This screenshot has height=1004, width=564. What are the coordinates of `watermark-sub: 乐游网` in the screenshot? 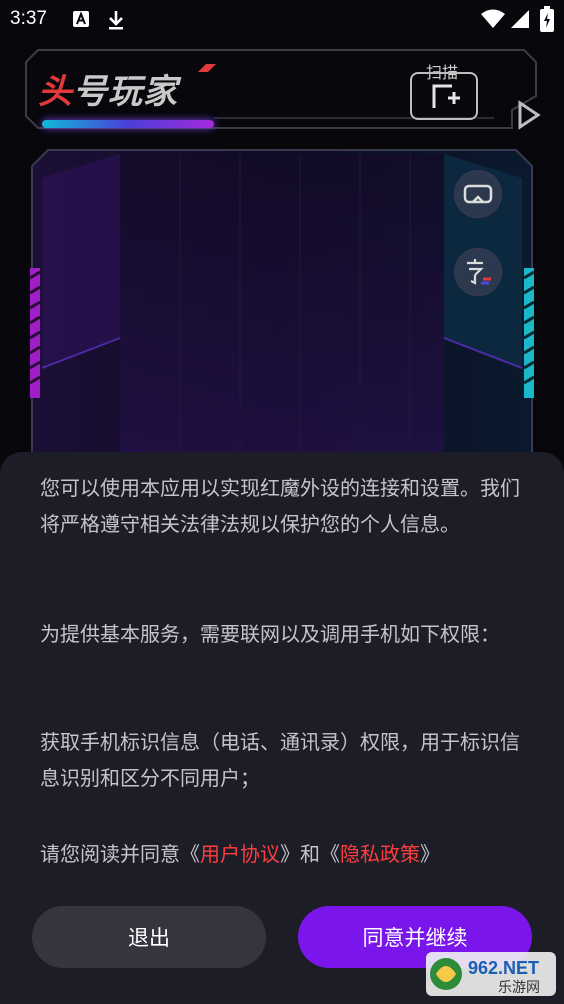 It's located at (519, 988).